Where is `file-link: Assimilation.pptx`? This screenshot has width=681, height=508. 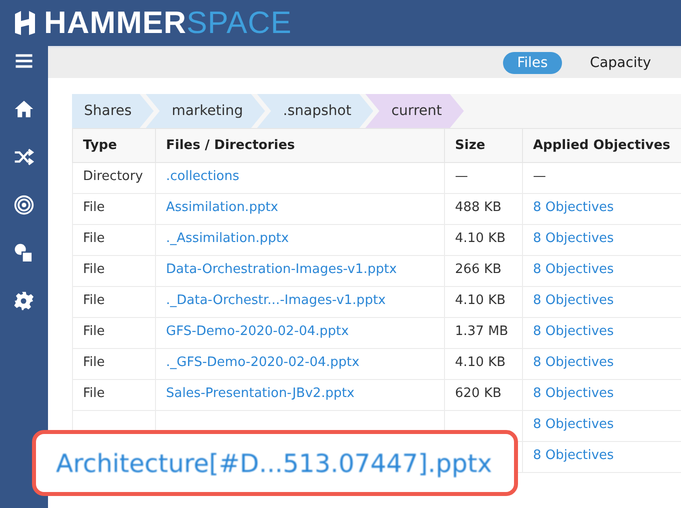
file-link: Assimilation.pptx is located at coordinates (222, 207).